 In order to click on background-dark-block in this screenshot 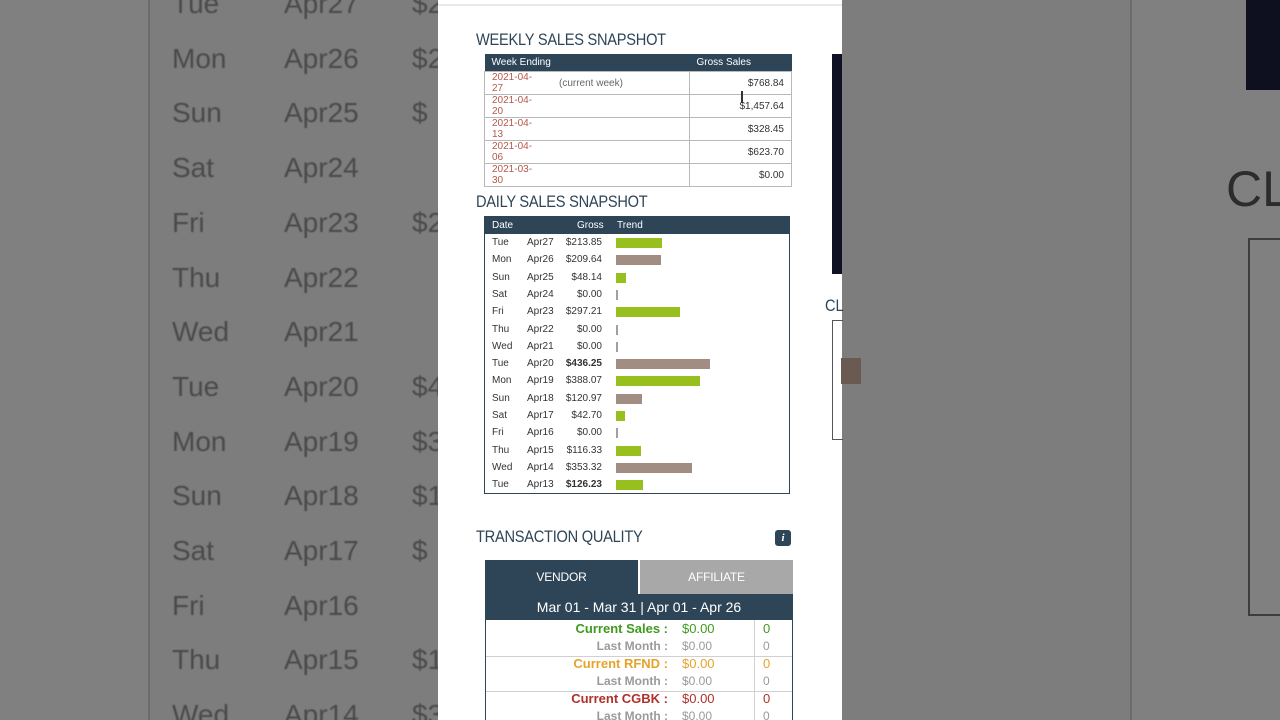, I will do `click(1263, 45)`.